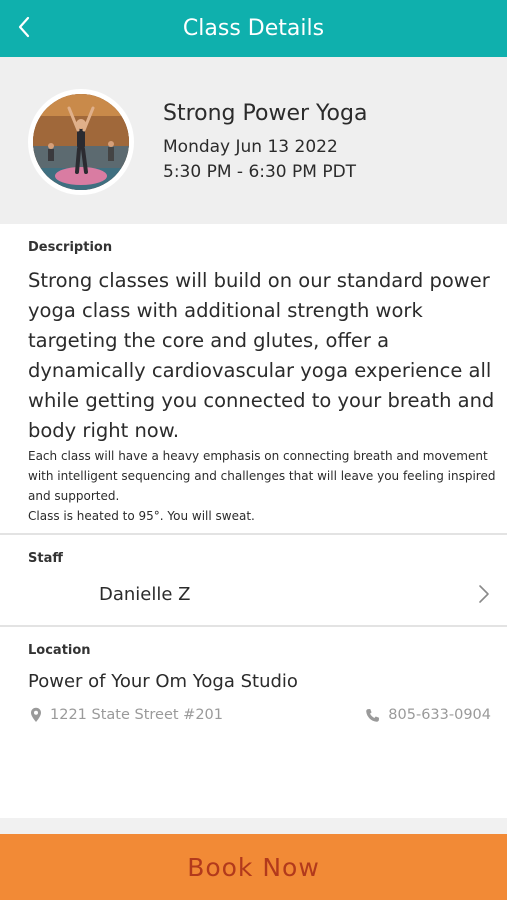 This screenshot has height=900, width=507. What do you see at coordinates (372, 715) in the screenshot?
I see `phone-icon` at bounding box center [372, 715].